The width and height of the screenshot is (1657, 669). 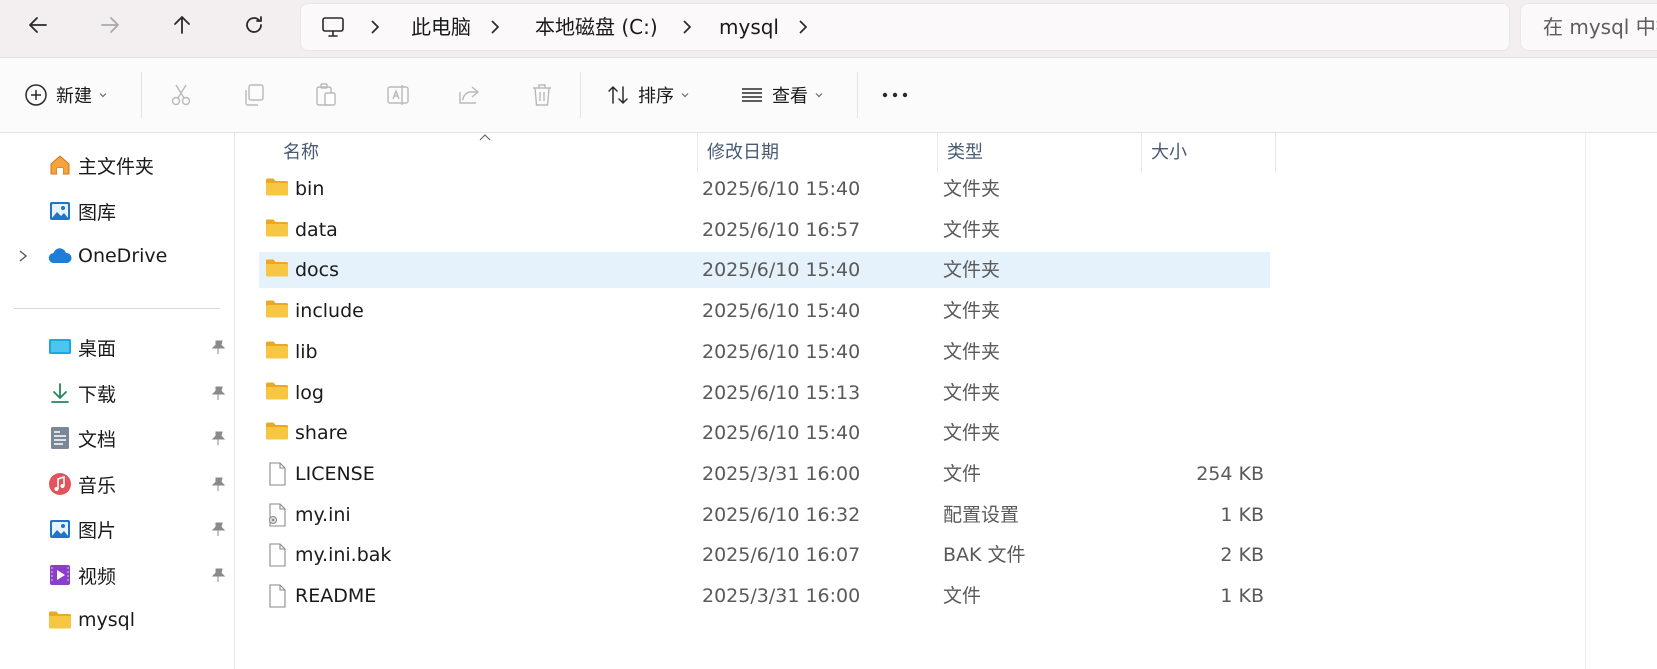 I want to click on column-header-type: 类型, so click(x=965, y=153).